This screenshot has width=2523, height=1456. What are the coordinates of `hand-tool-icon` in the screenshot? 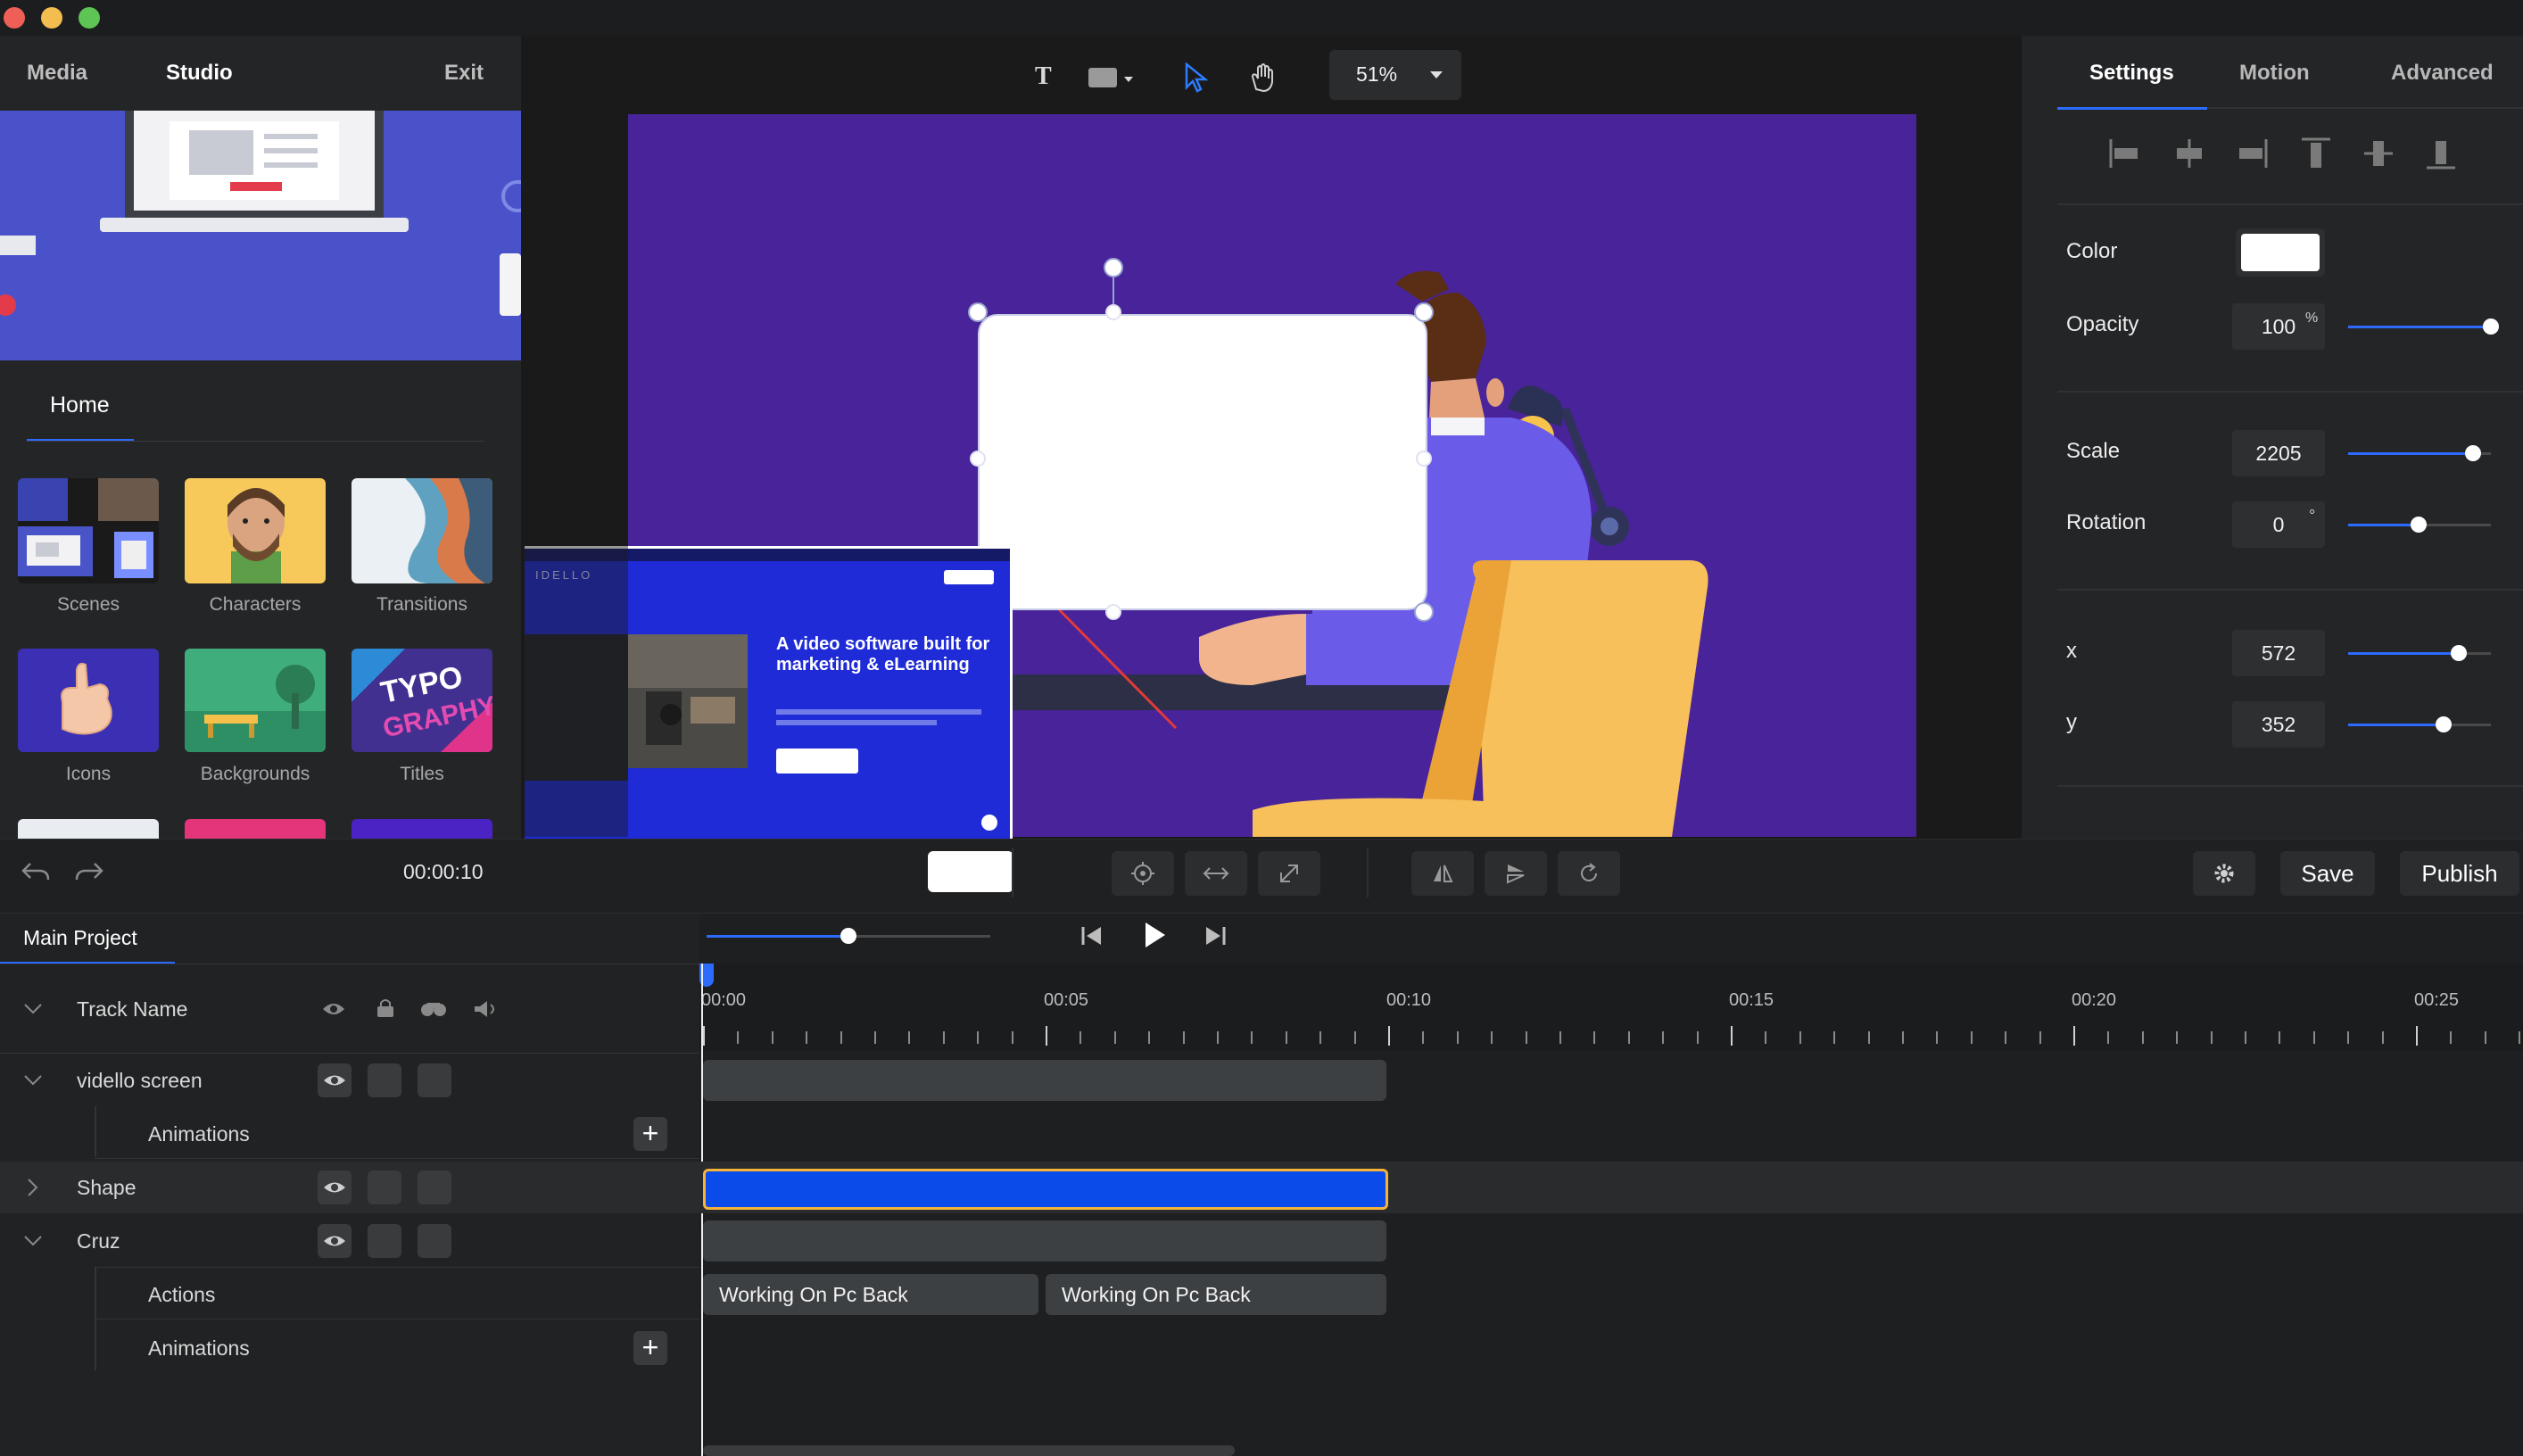 It's located at (1262, 77).